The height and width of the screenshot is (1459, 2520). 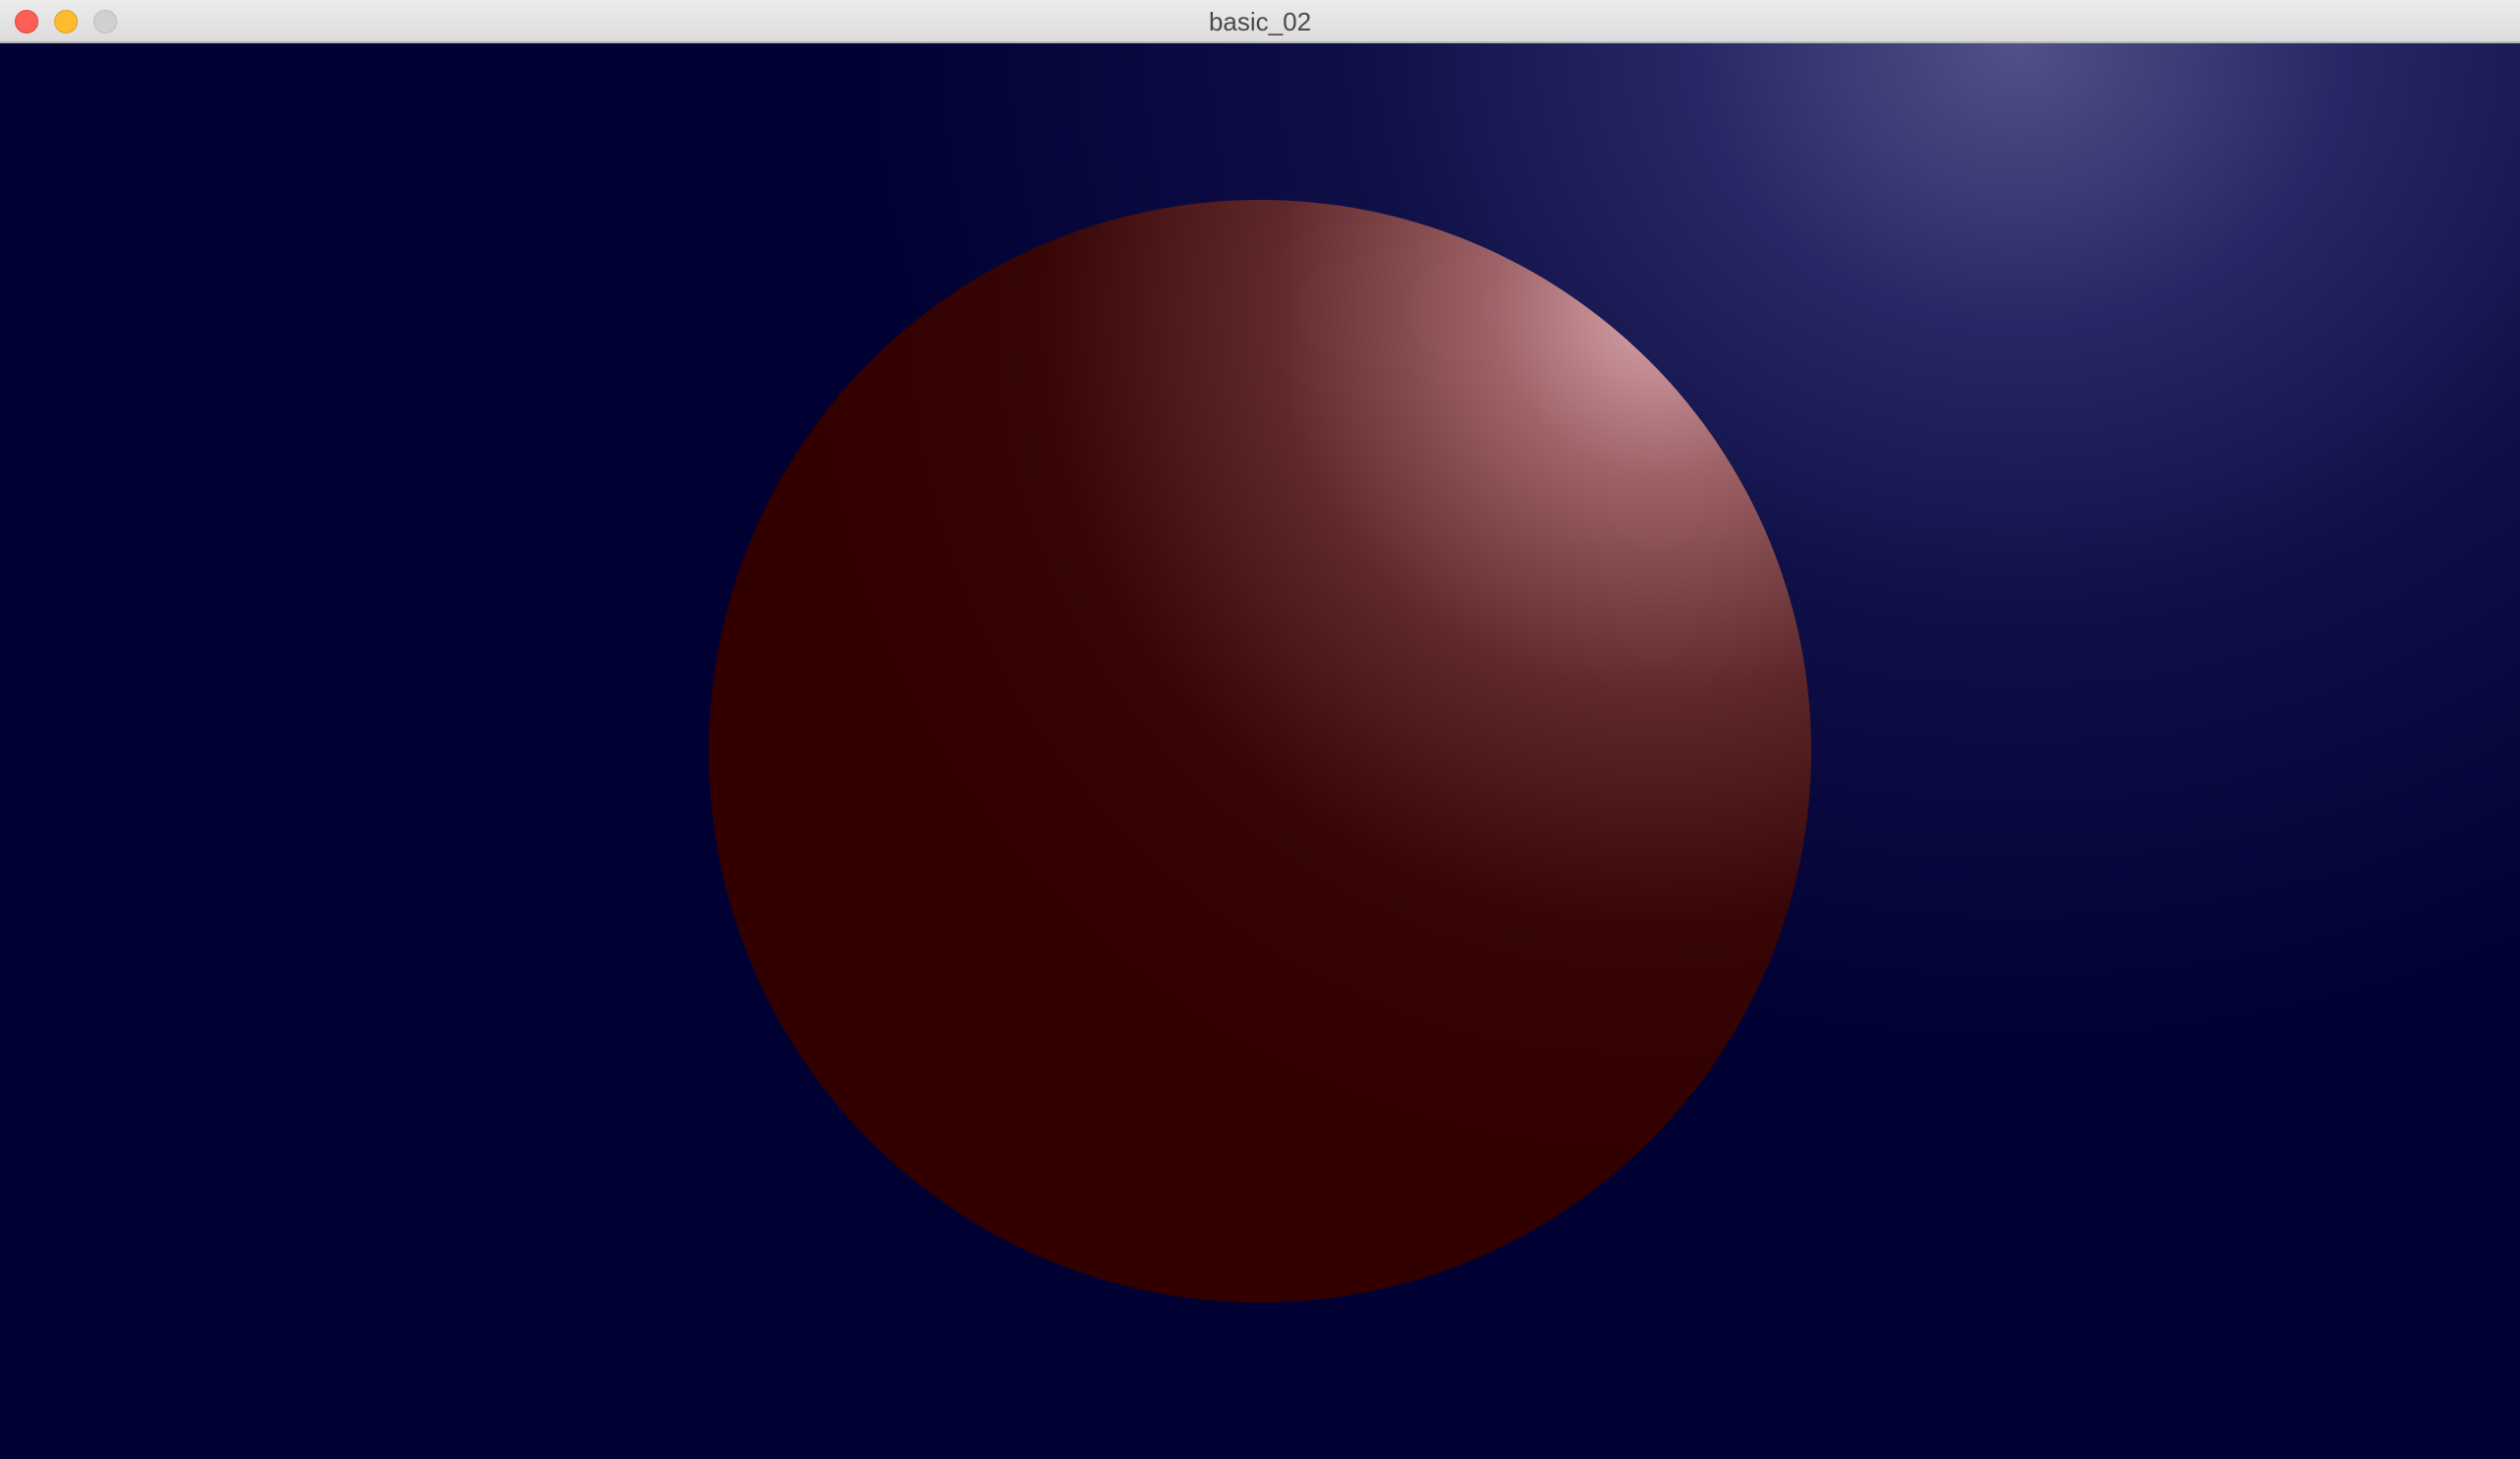 I want to click on title-bar: basic_02, so click(x=1260, y=21).